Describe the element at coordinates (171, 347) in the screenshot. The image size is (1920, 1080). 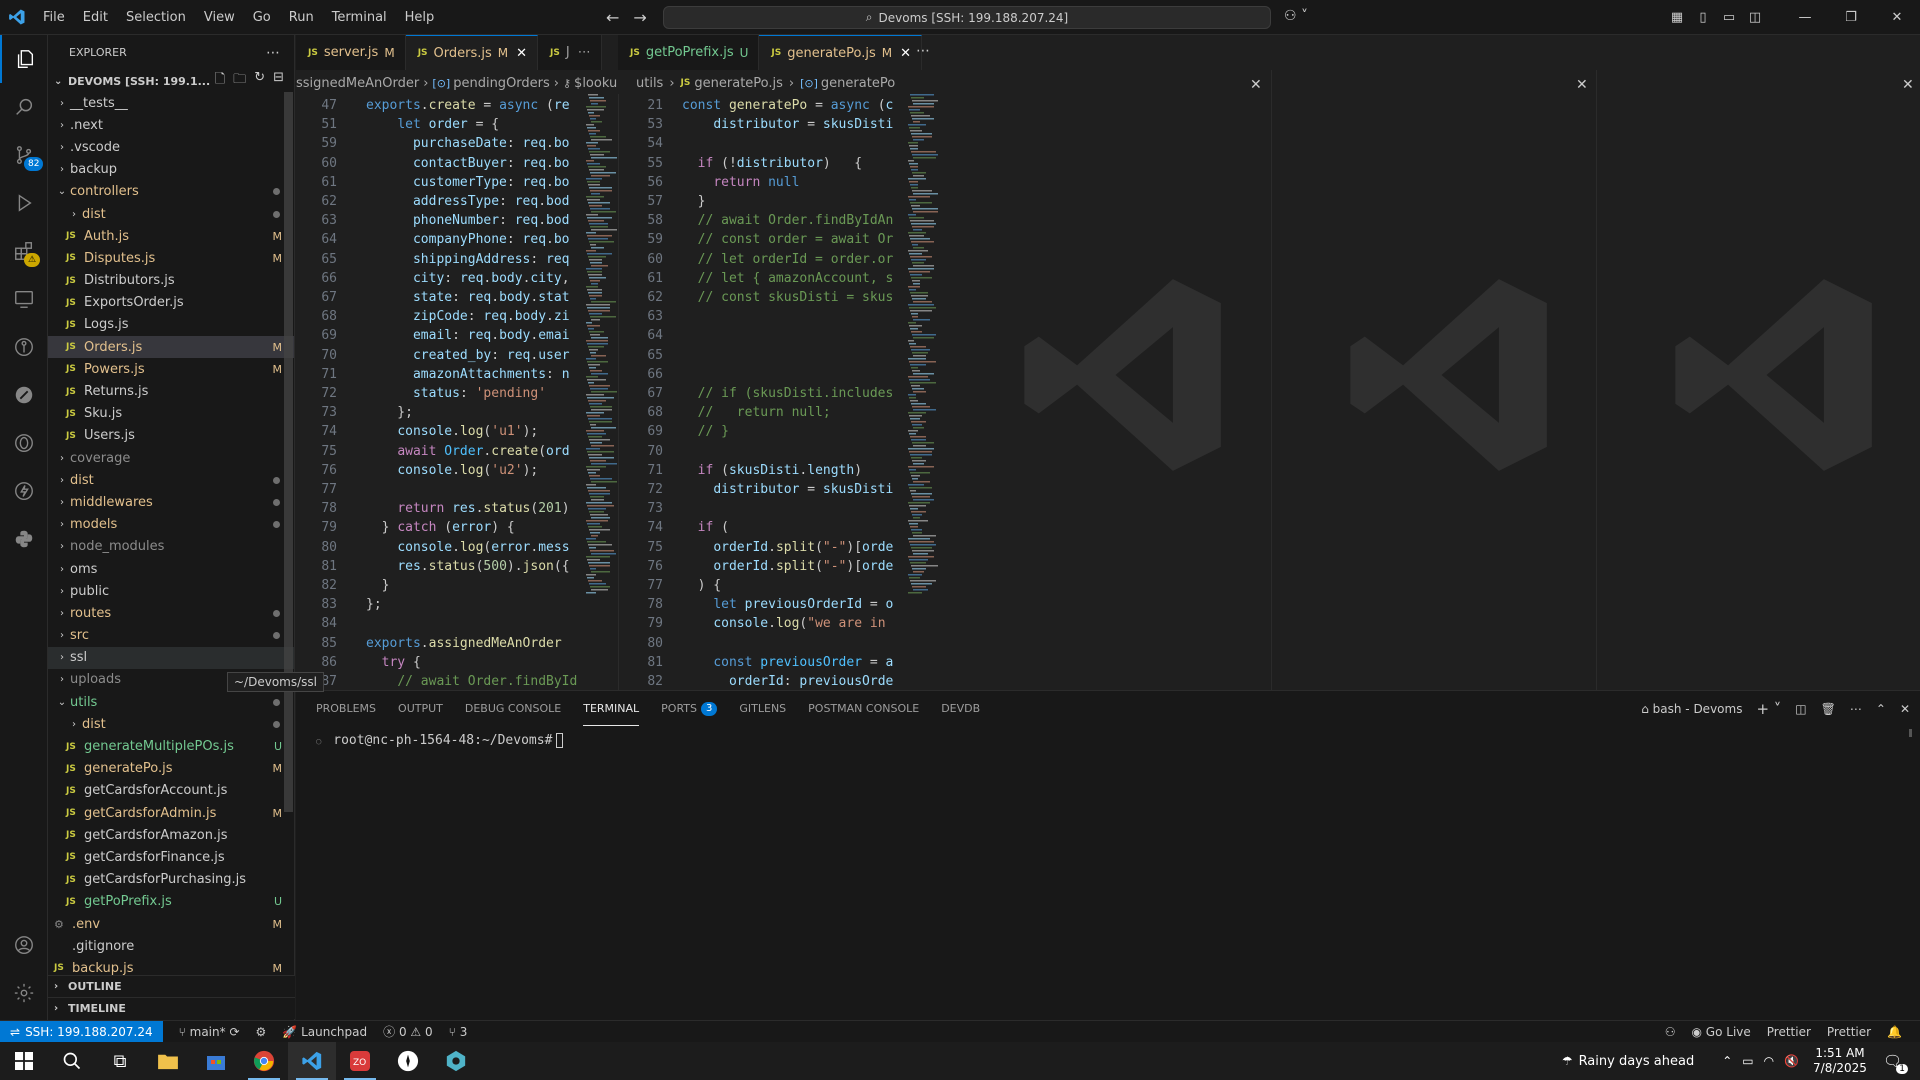
I see `tree-file: JS Orders.js M` at that location.